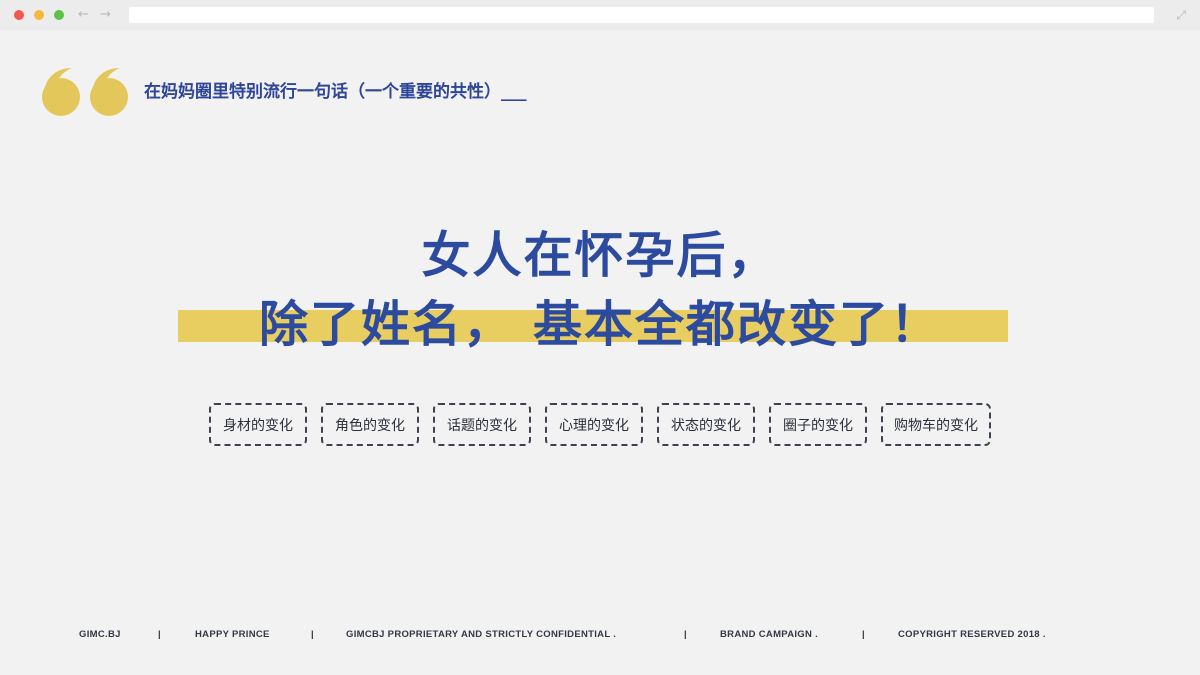 The width and height of the screenshot is (1200, 675). Describe the element at coordinates (1181, 15) in the screenshot. I see `expand-icon: ⤢` at that location.